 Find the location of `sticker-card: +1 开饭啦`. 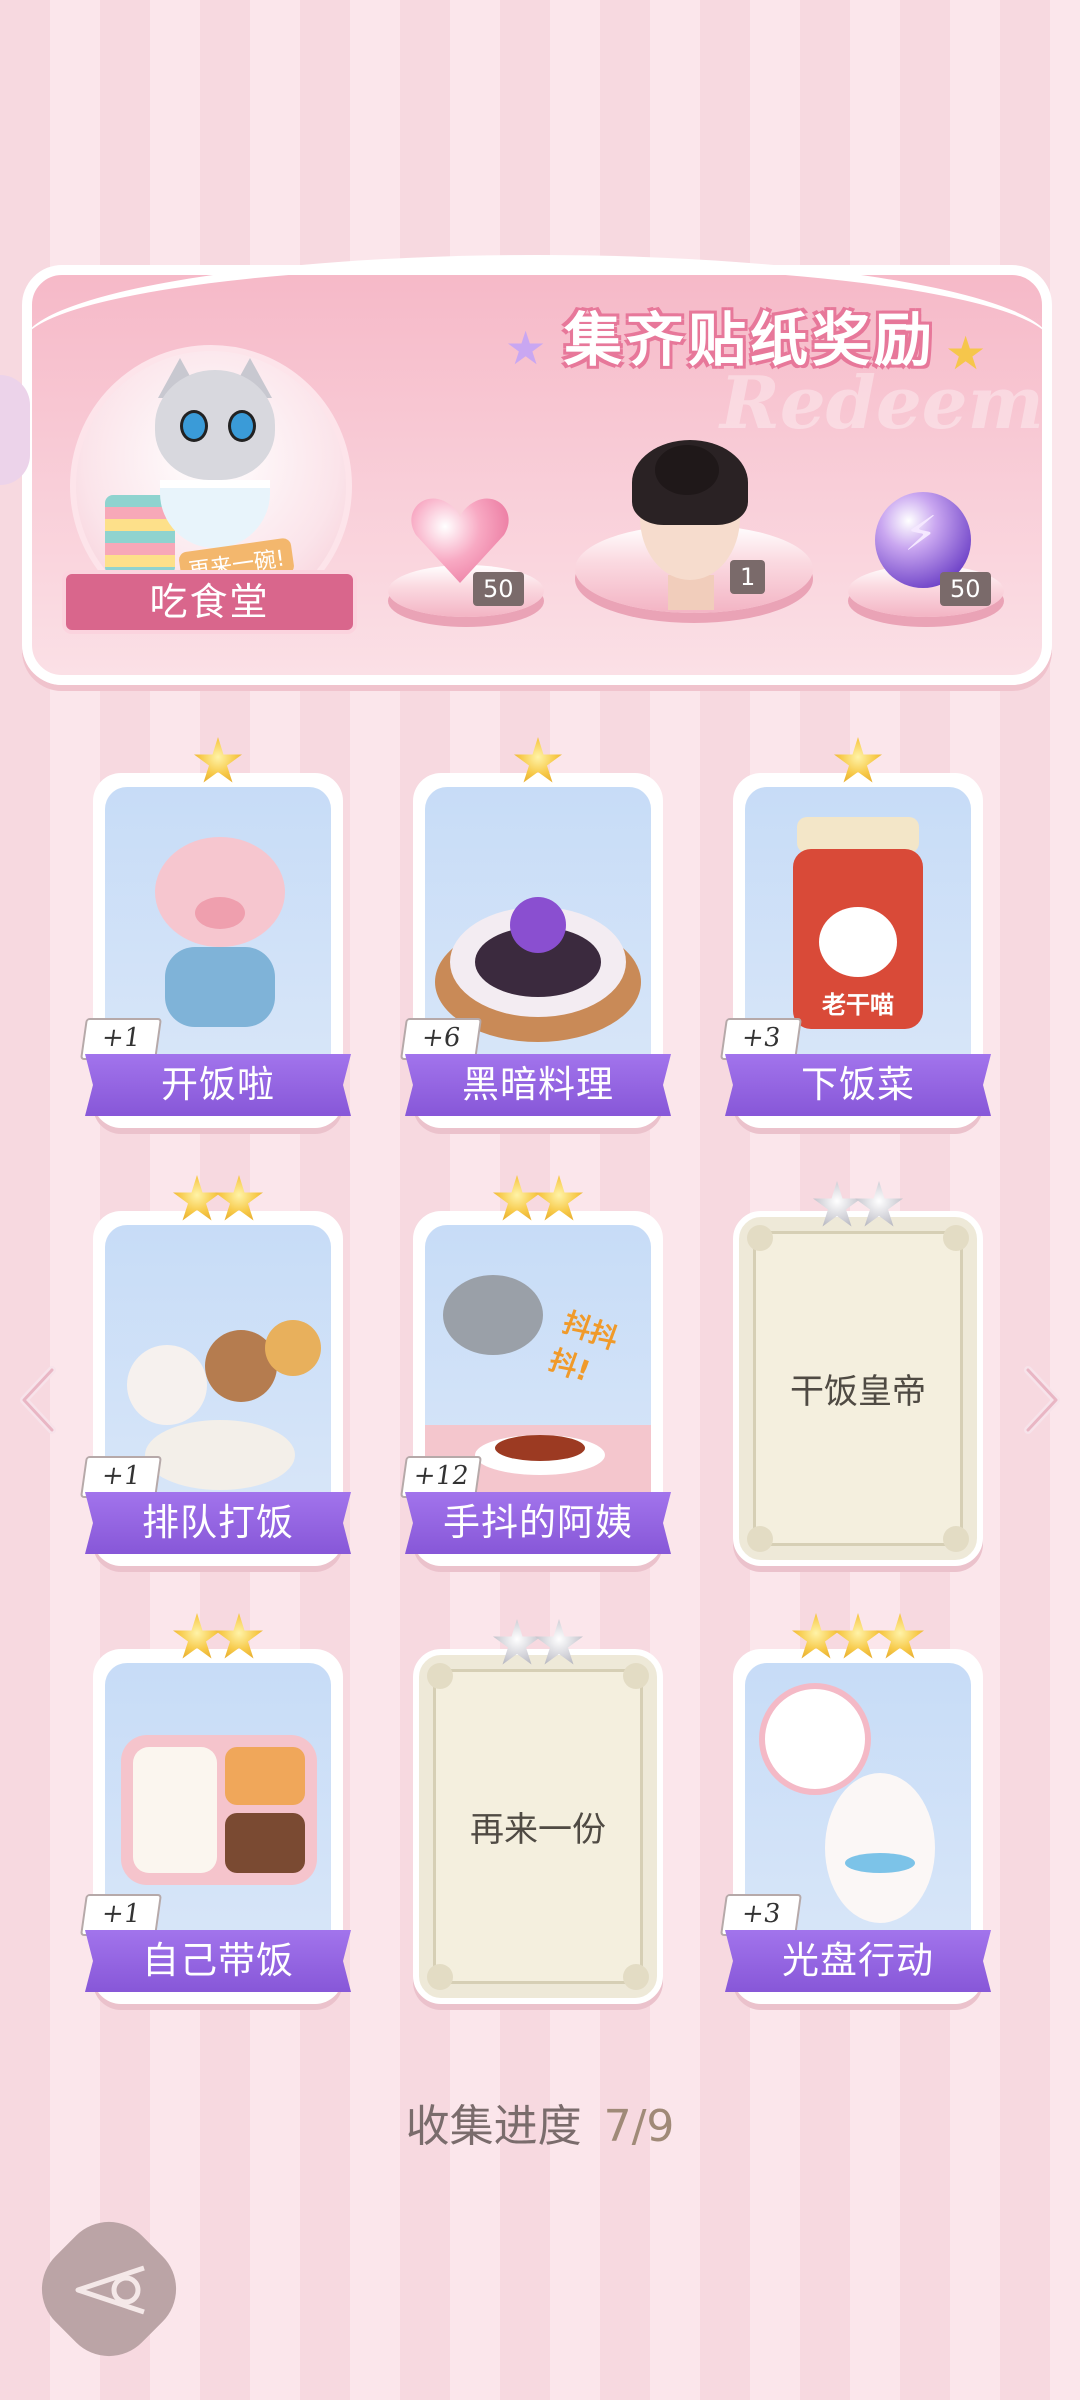

sticker-card: +1 开饭啦 is located at coordinates (215, 932).